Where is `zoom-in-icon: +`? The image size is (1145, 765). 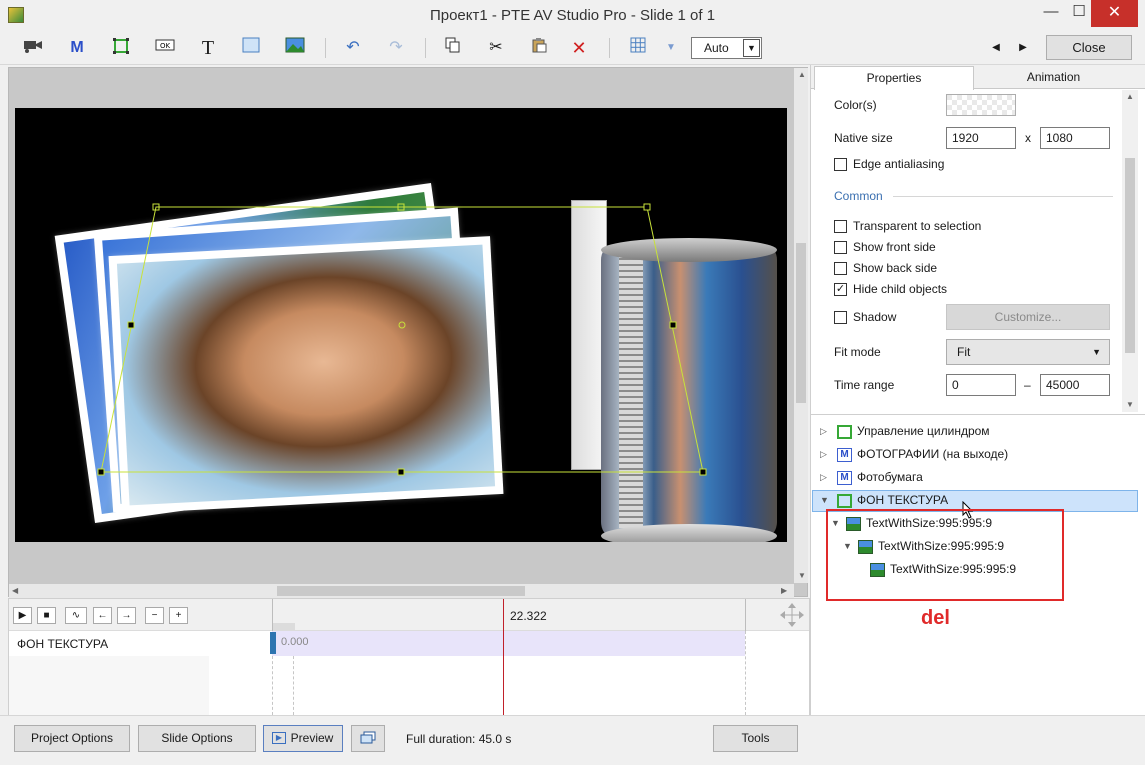 zoom-in-icon: + is located at coordinates (178, 615).